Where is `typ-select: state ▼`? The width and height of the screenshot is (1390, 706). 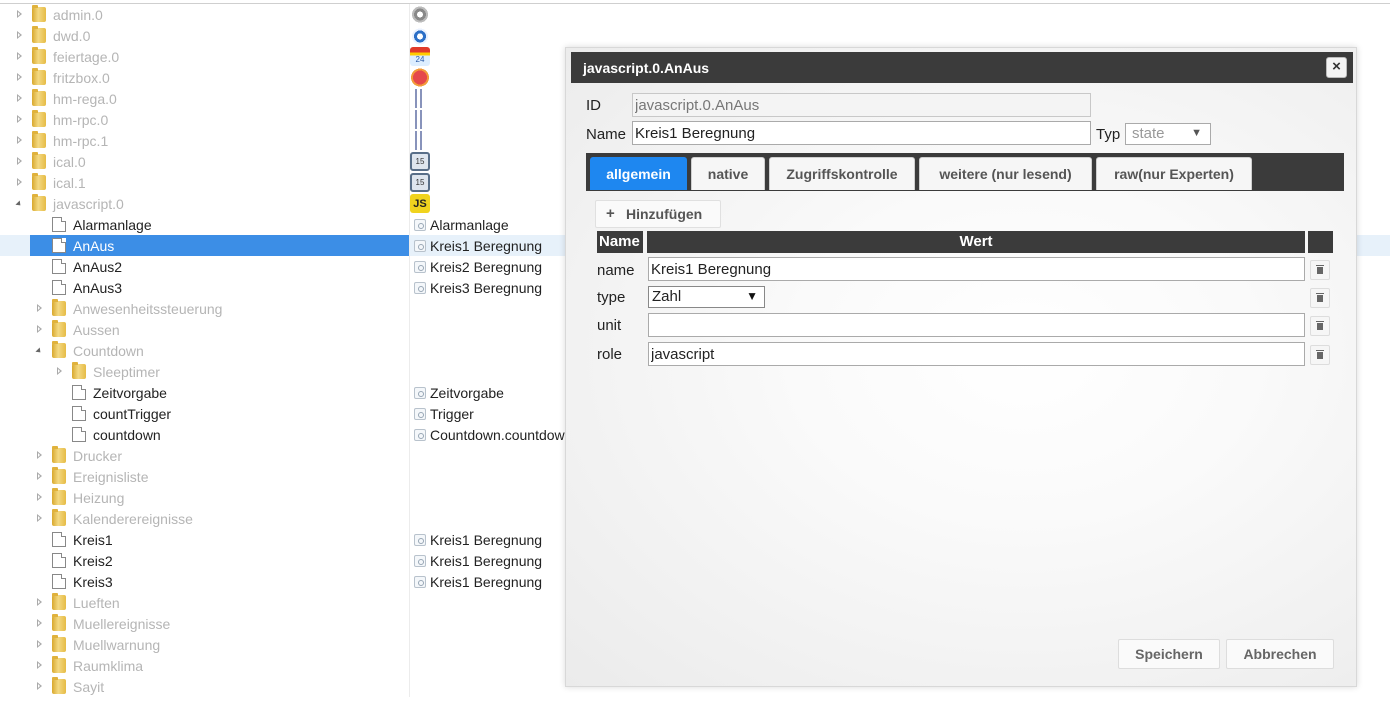 typ-select: state ▼ is located at coordinates (1168, 134).